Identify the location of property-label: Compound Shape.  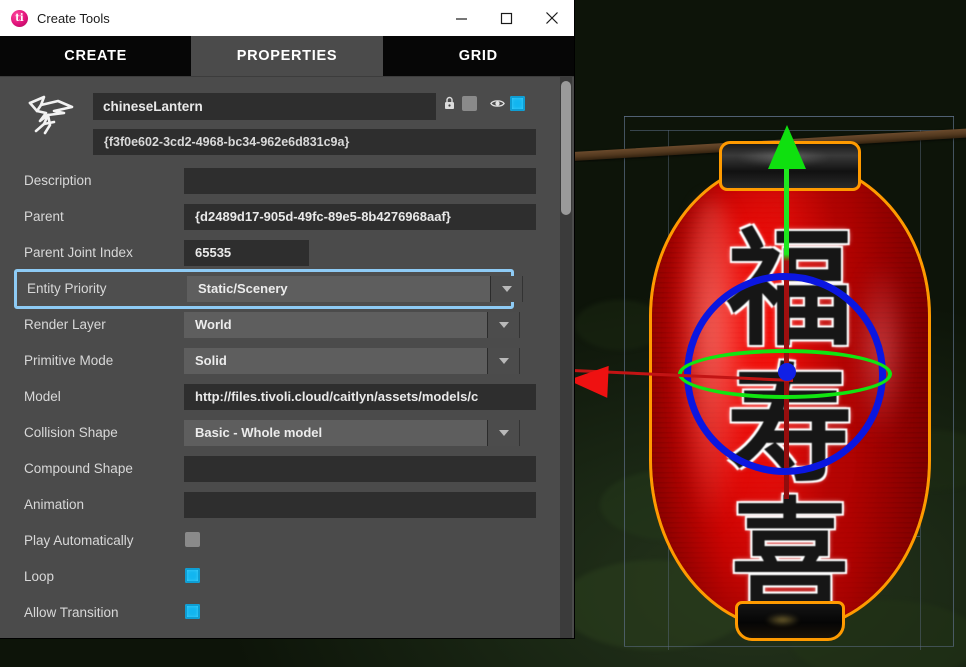
(78, 468).